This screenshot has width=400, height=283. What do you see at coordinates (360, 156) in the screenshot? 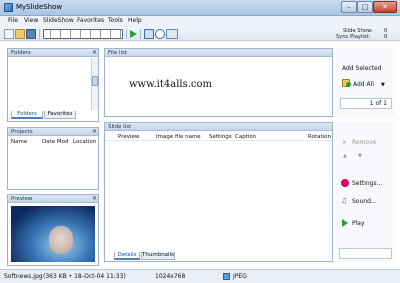
I see `move-down-icon: ▼` at bounding box center [360, 156].